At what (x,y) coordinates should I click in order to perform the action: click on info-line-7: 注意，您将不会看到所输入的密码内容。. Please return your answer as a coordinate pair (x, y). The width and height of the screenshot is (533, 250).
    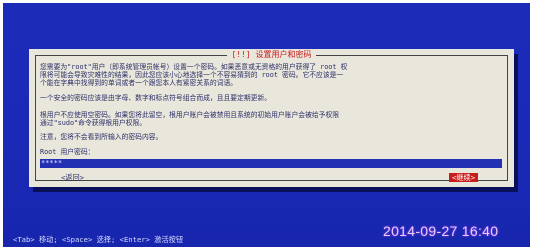
    Looking at the image, I should click on (101, 137).